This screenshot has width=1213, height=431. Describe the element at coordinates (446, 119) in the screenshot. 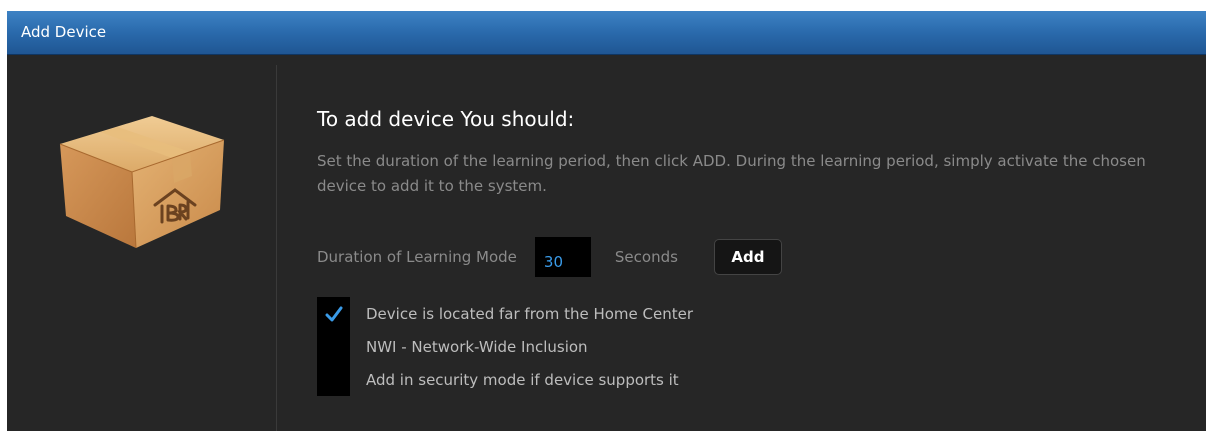

I see `instructions-heading: To add device You should:` at that location.